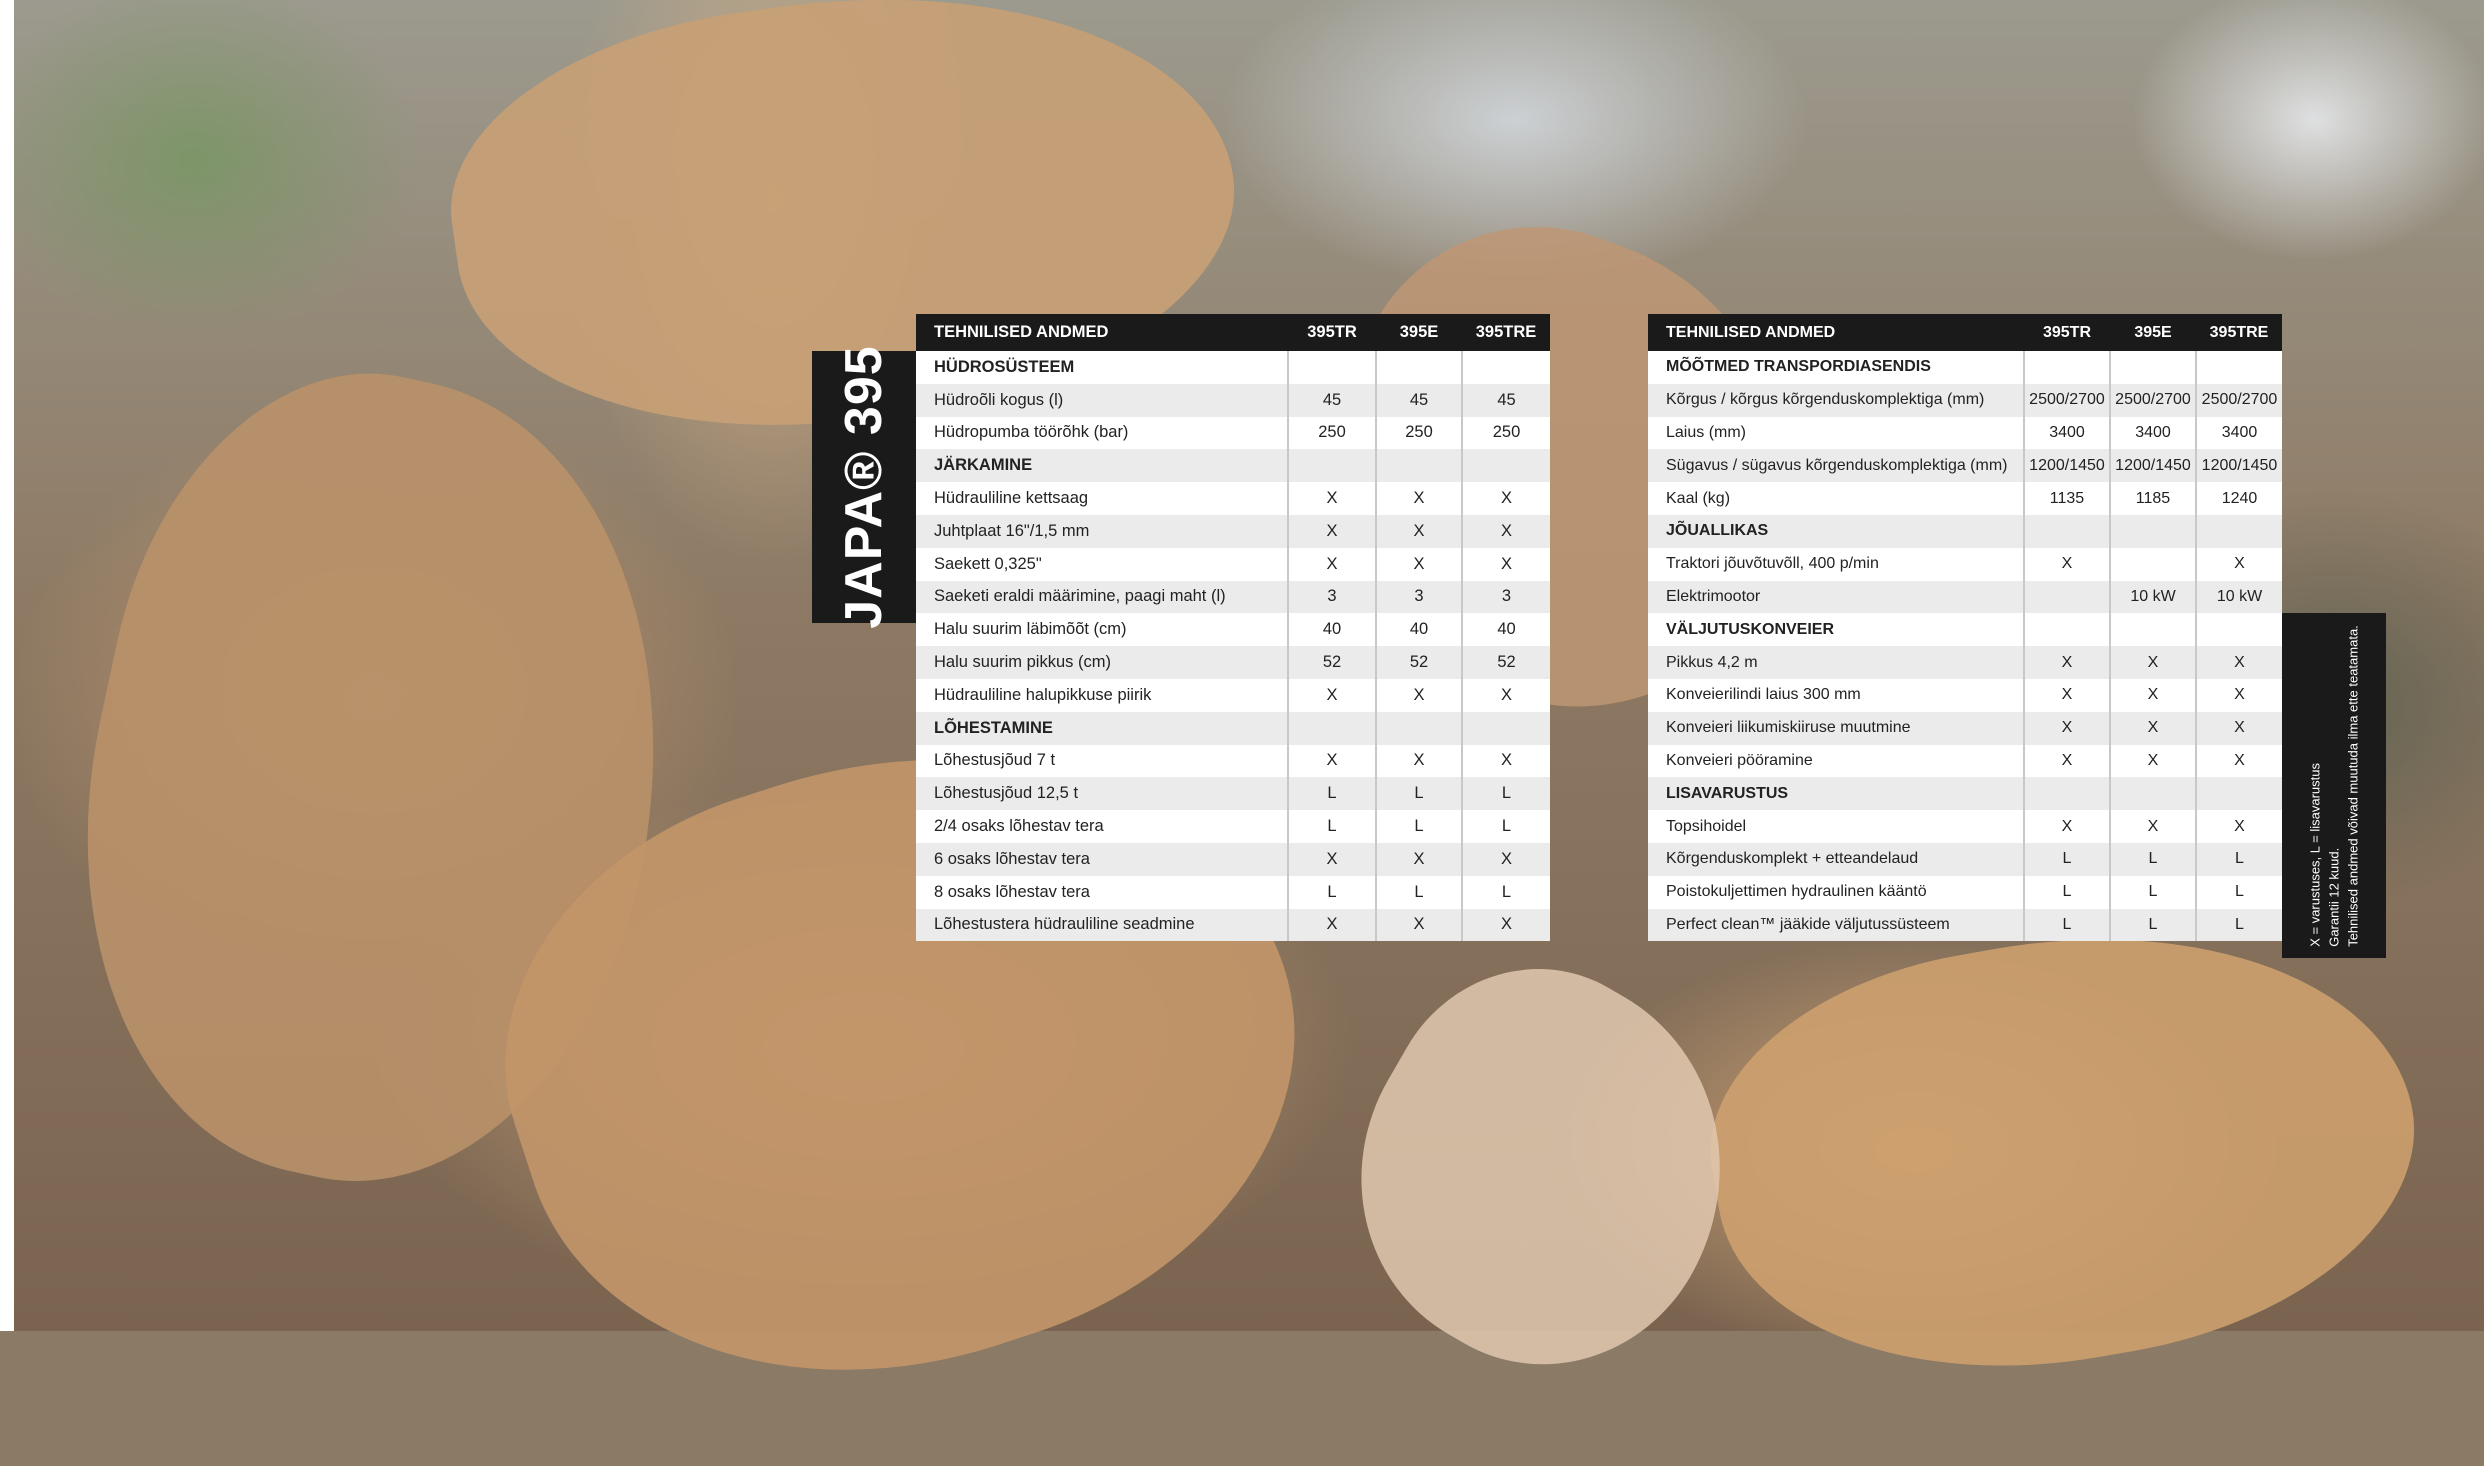  I want to click on spec-value: 250, so click(1506, 433).